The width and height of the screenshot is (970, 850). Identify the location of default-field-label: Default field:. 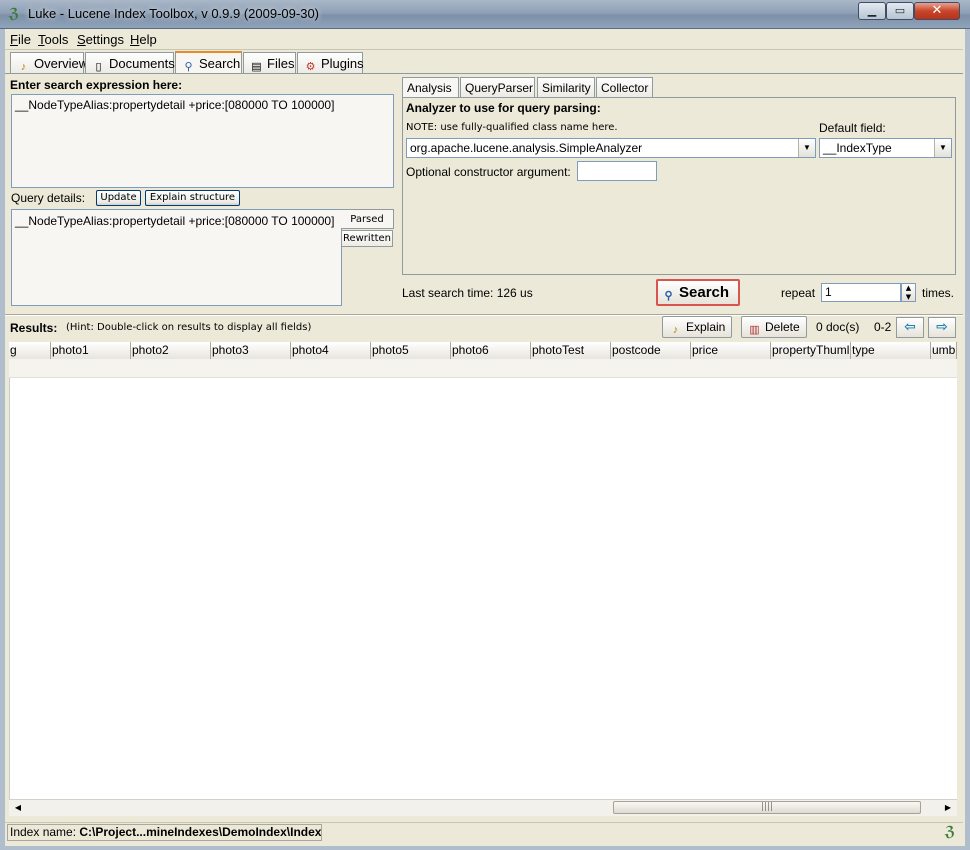
(852, 128).